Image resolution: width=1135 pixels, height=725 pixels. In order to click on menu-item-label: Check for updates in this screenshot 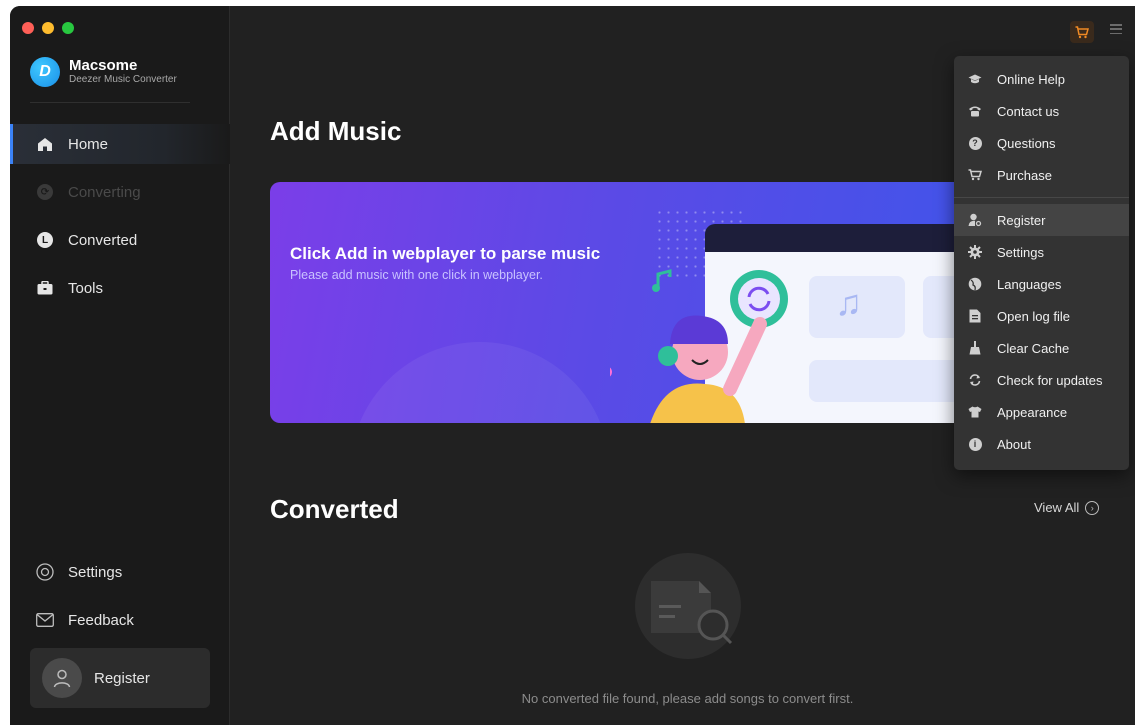, I will do `click(1050, 380)`.